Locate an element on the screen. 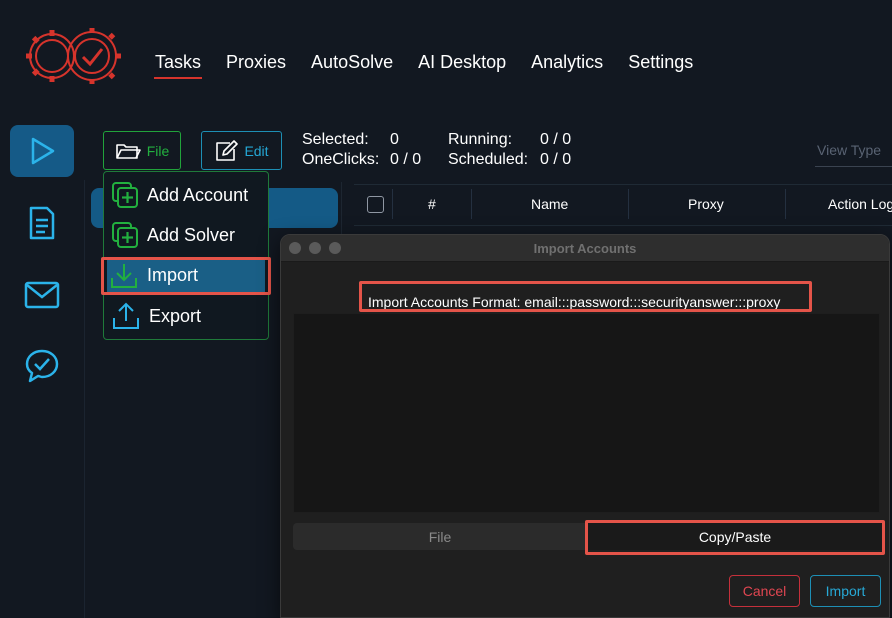 The image size is (892, 618). column-header-number: # is located at coordinates (432, 204).